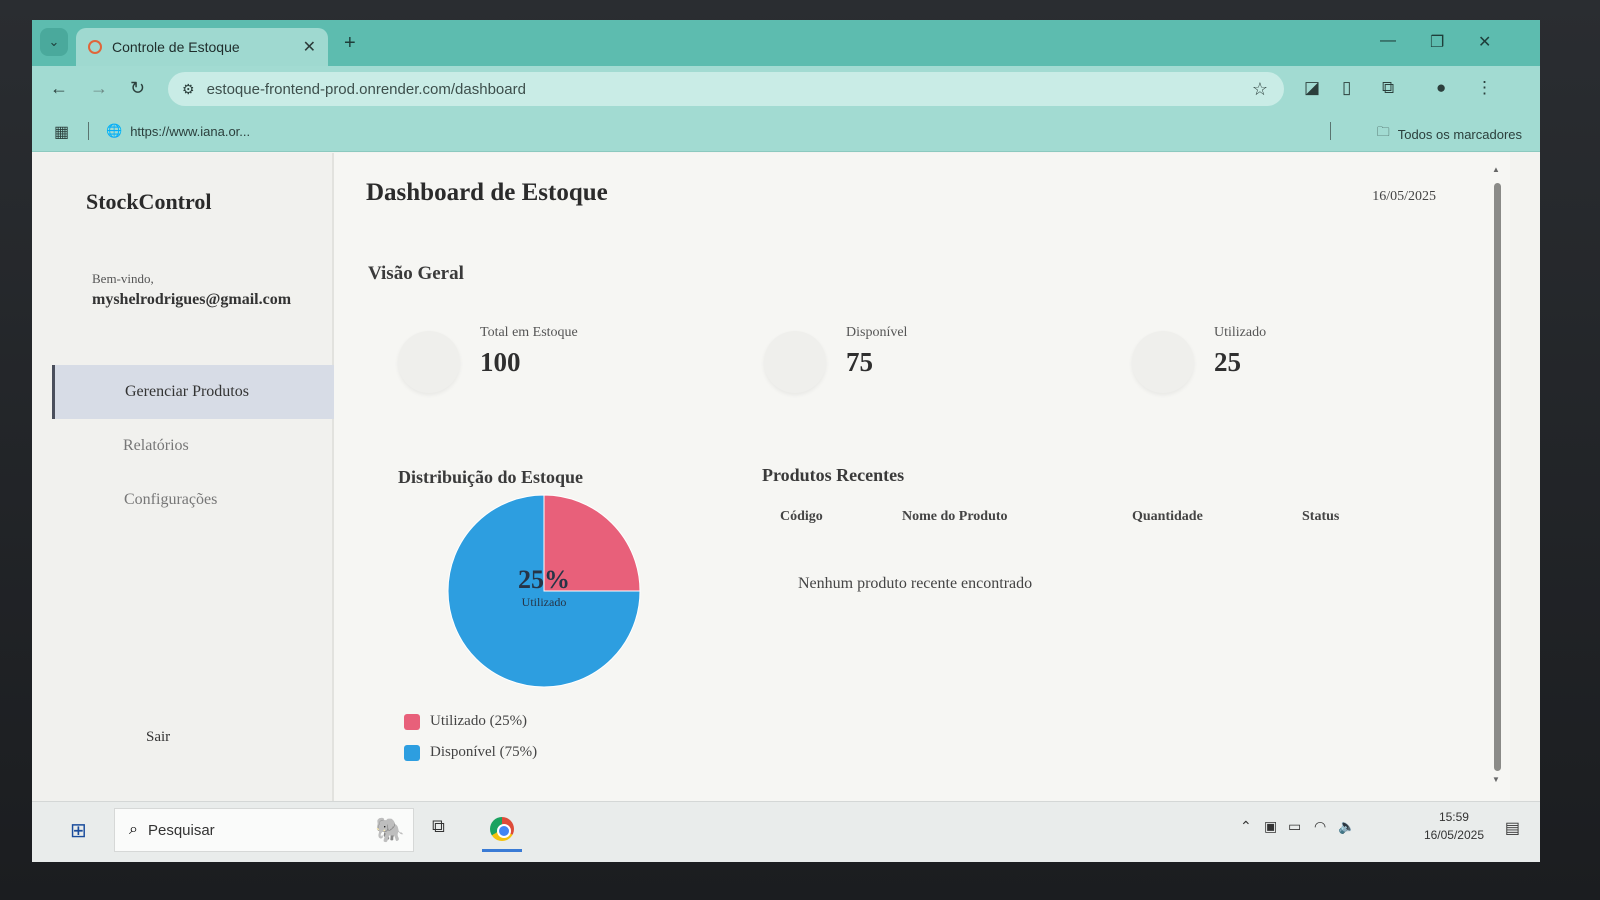 Image resolution: width=1600 pixels, height=900 pixels. What do you see at coordinates (1453, 835) in the screenshot?
I see `clock-date: 16/05/2025` at bounding box center [1453, 835].